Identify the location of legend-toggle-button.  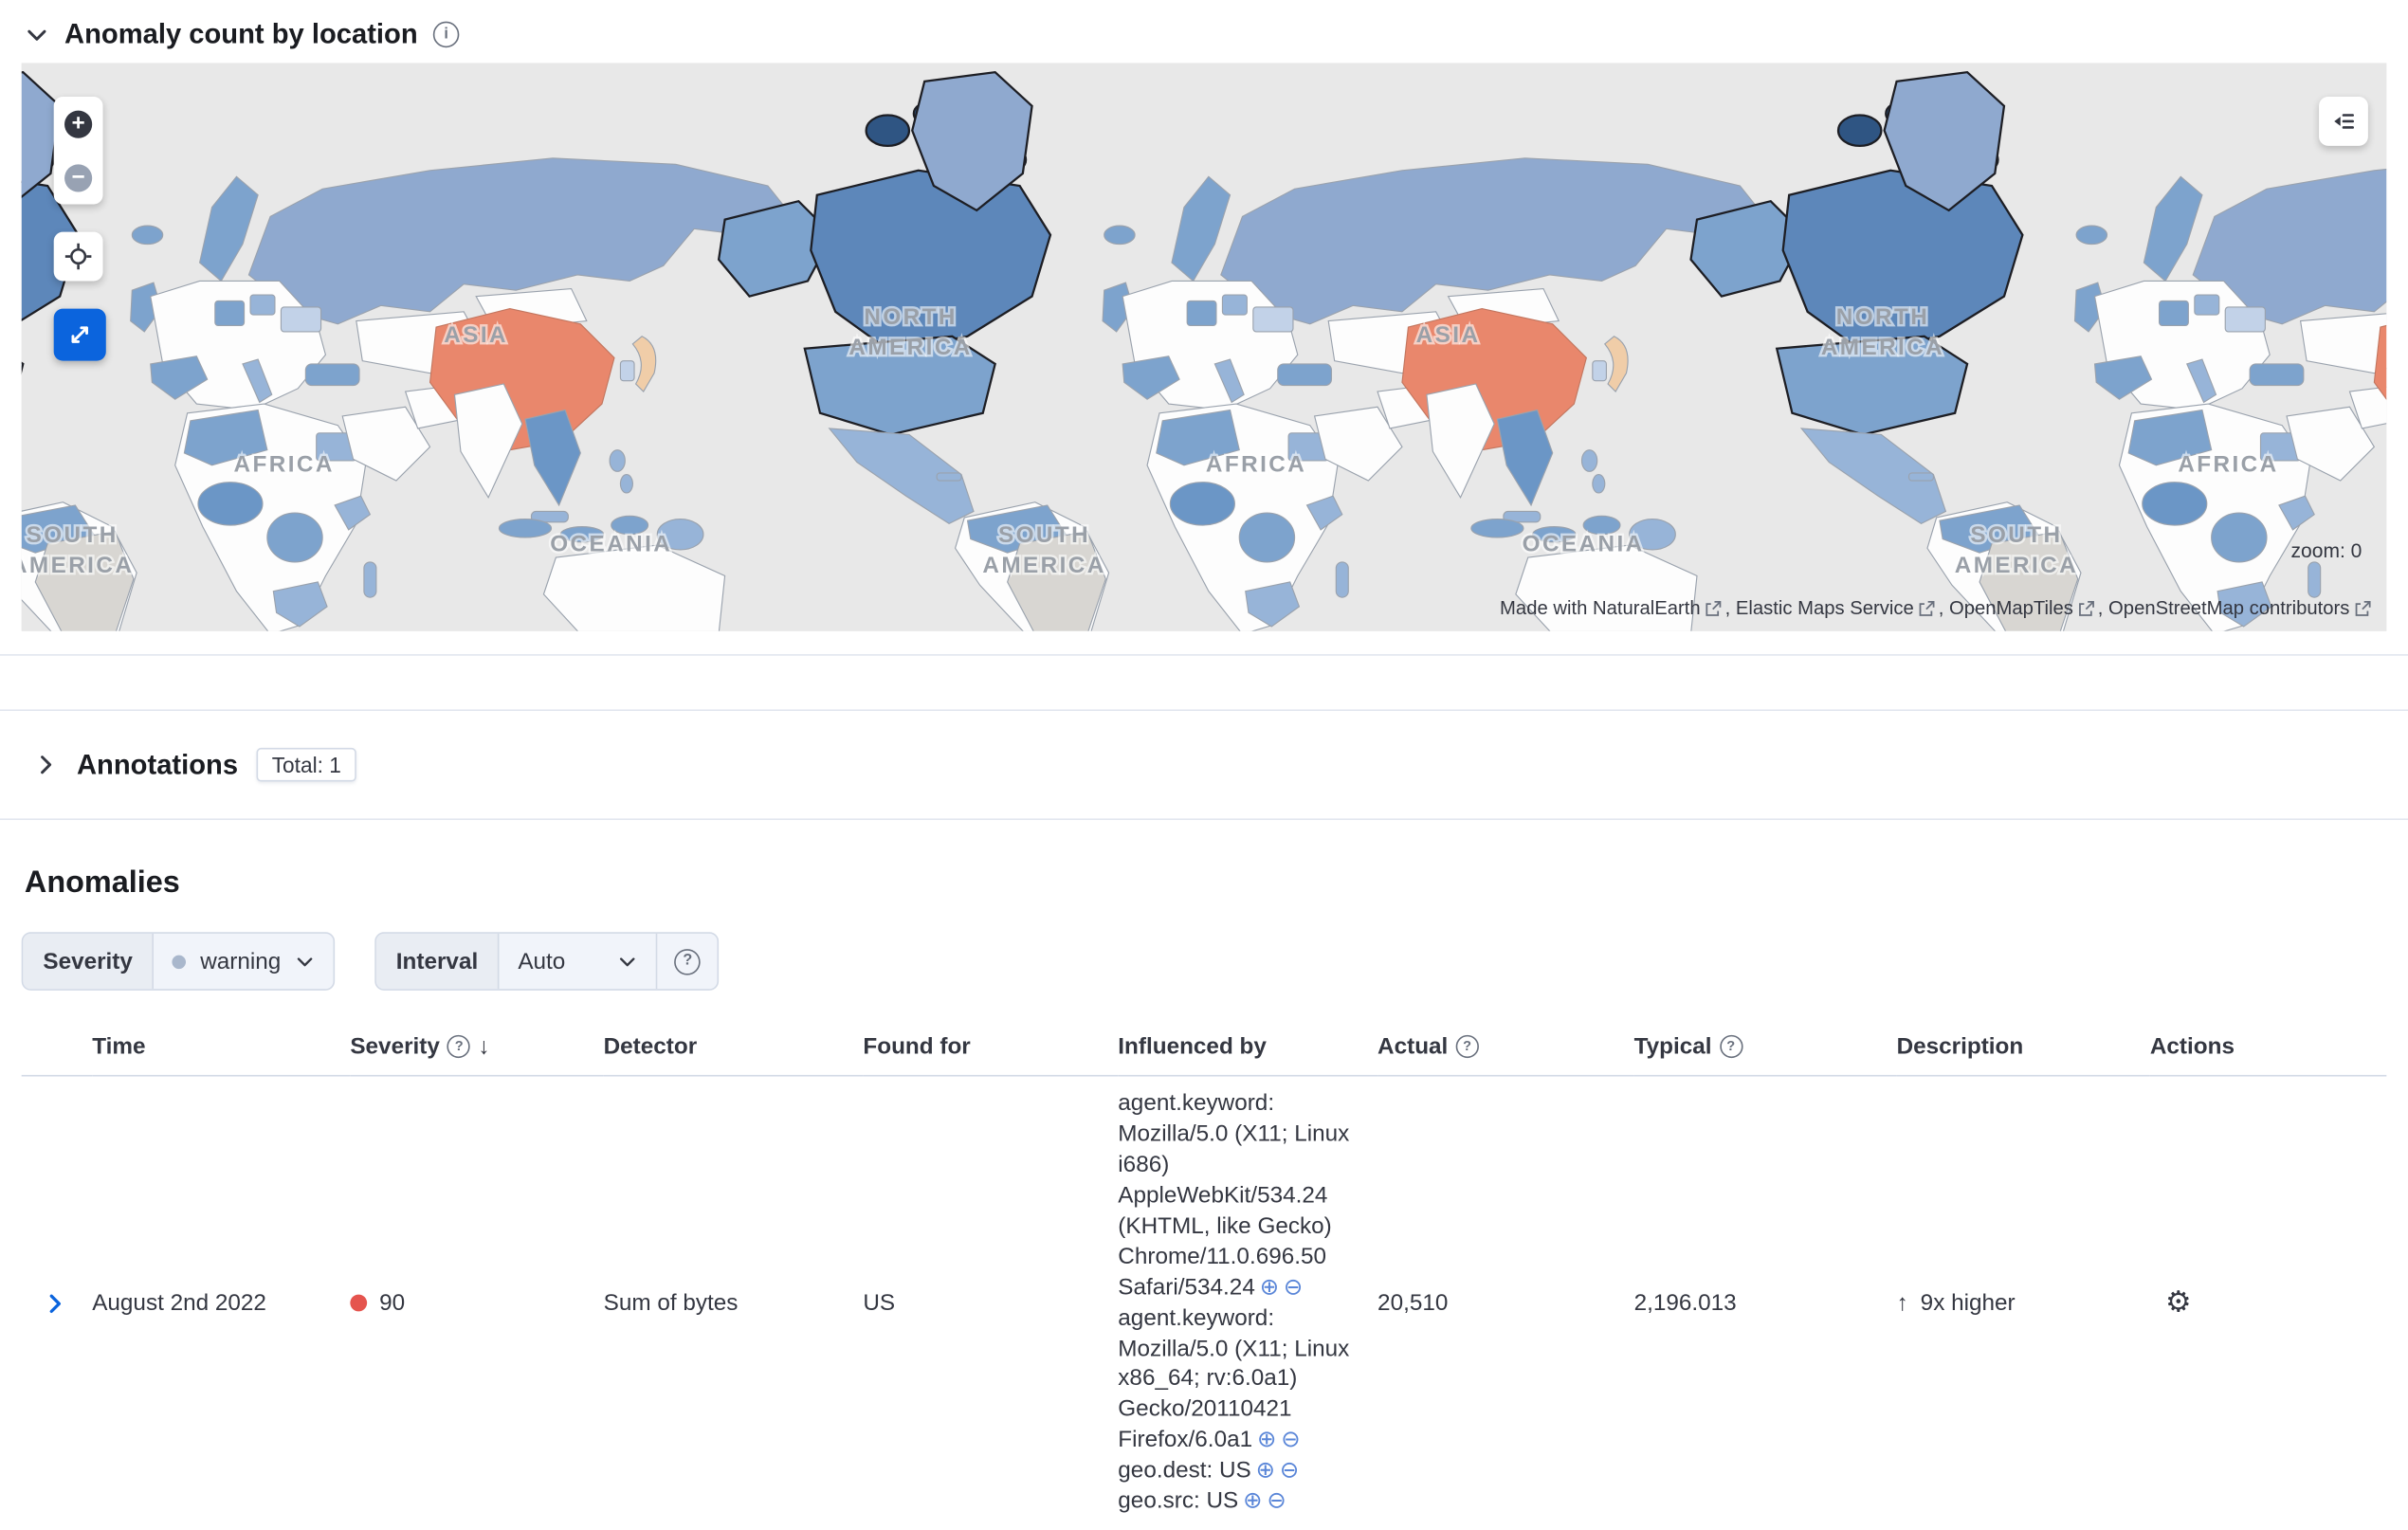
(2343, 122).